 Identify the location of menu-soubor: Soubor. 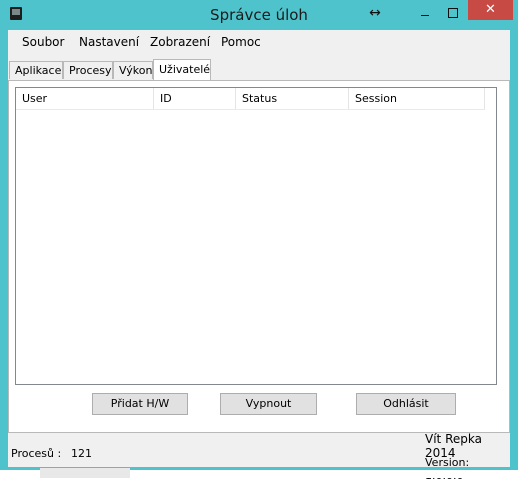
(43, 42).